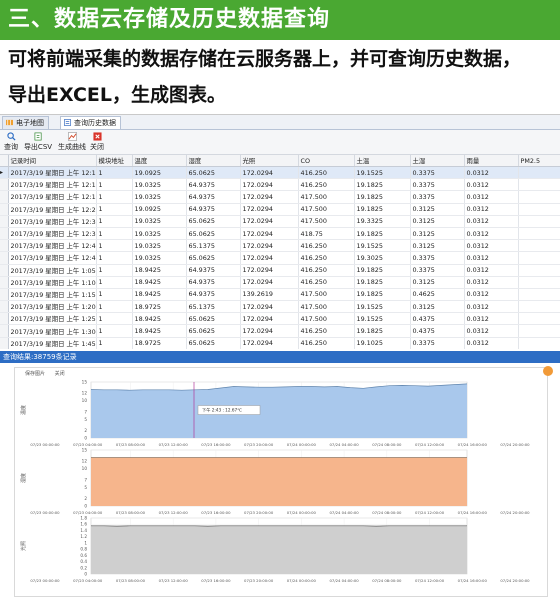 Image resolution: width=560 pixels, height=600 pixels. Describe the element at coordinates (114, 161) in the screenshot. I see `column-header: 模块地址` at that location.